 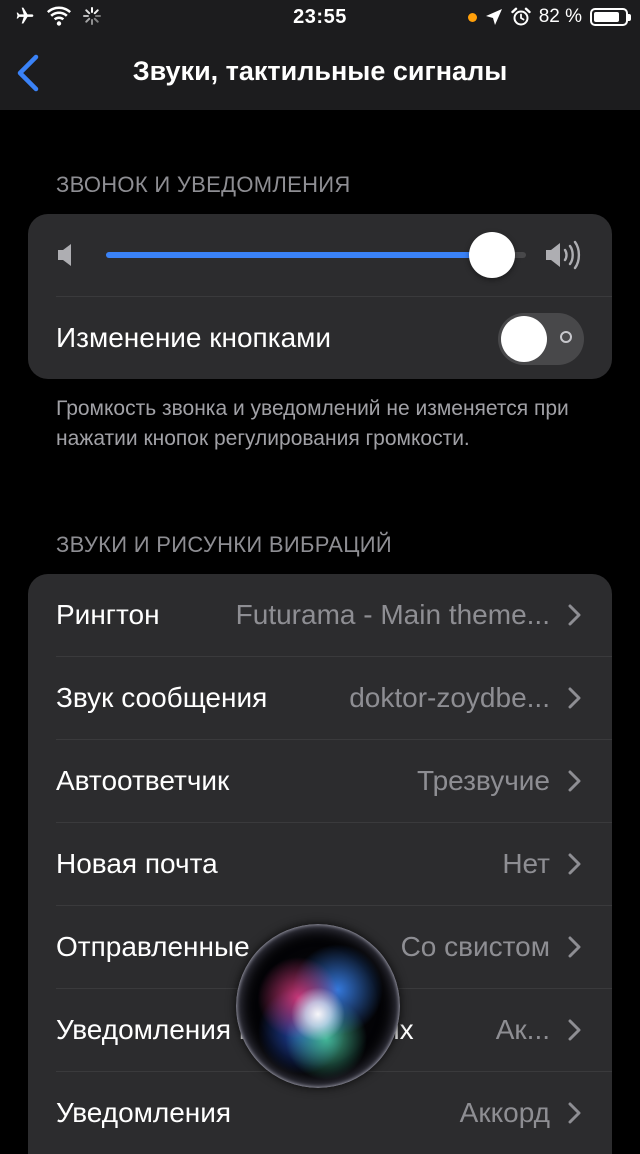 What do you see at coordinates (153, 946) in the screenshot?
I see `list-item-label: Отправленные` at bounding box center [153, 946].